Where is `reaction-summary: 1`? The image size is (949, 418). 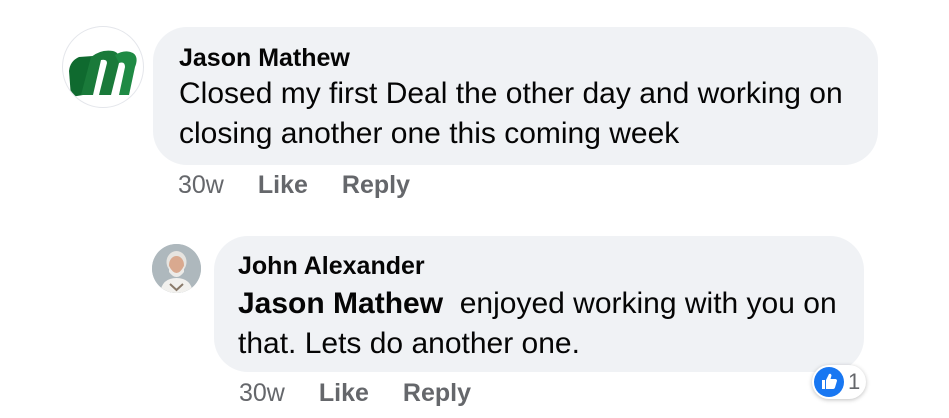
reaction-summary: 1 is located at coordinates (839, 382).